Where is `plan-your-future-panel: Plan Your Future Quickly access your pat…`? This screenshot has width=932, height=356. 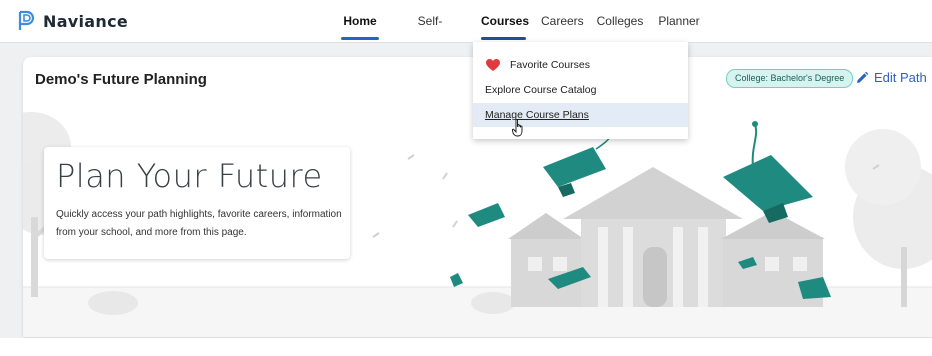 plan-your-future-panel: Plan Your Future Quickly access your pat… is located at coordinates (197, 203).